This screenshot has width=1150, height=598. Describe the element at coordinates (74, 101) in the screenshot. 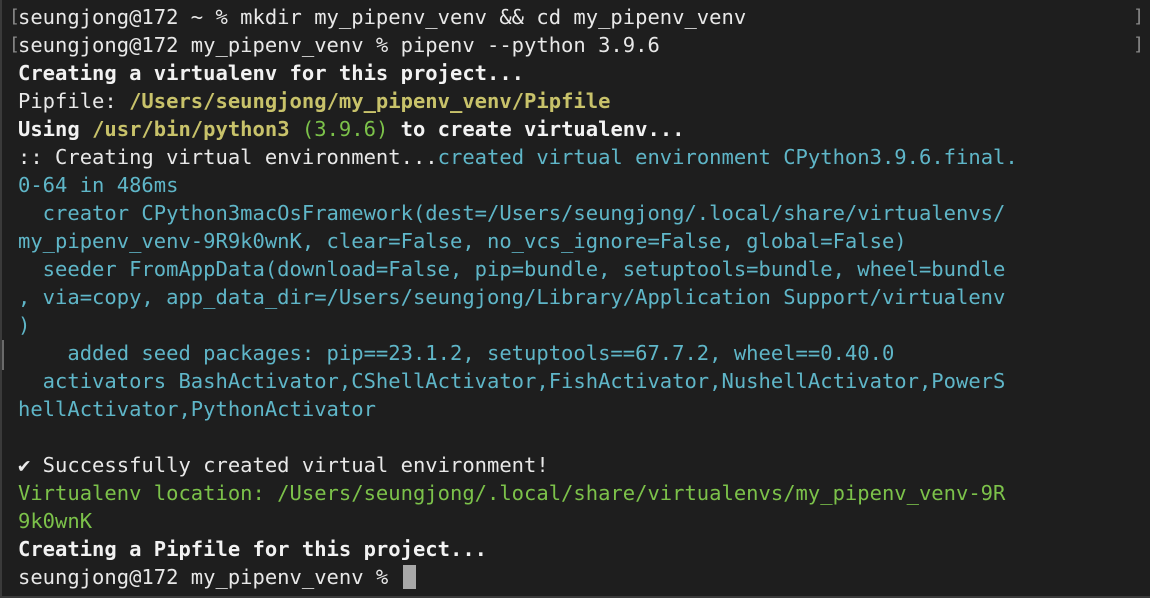

I see `pipfile-label: Pipfile:` at that location.